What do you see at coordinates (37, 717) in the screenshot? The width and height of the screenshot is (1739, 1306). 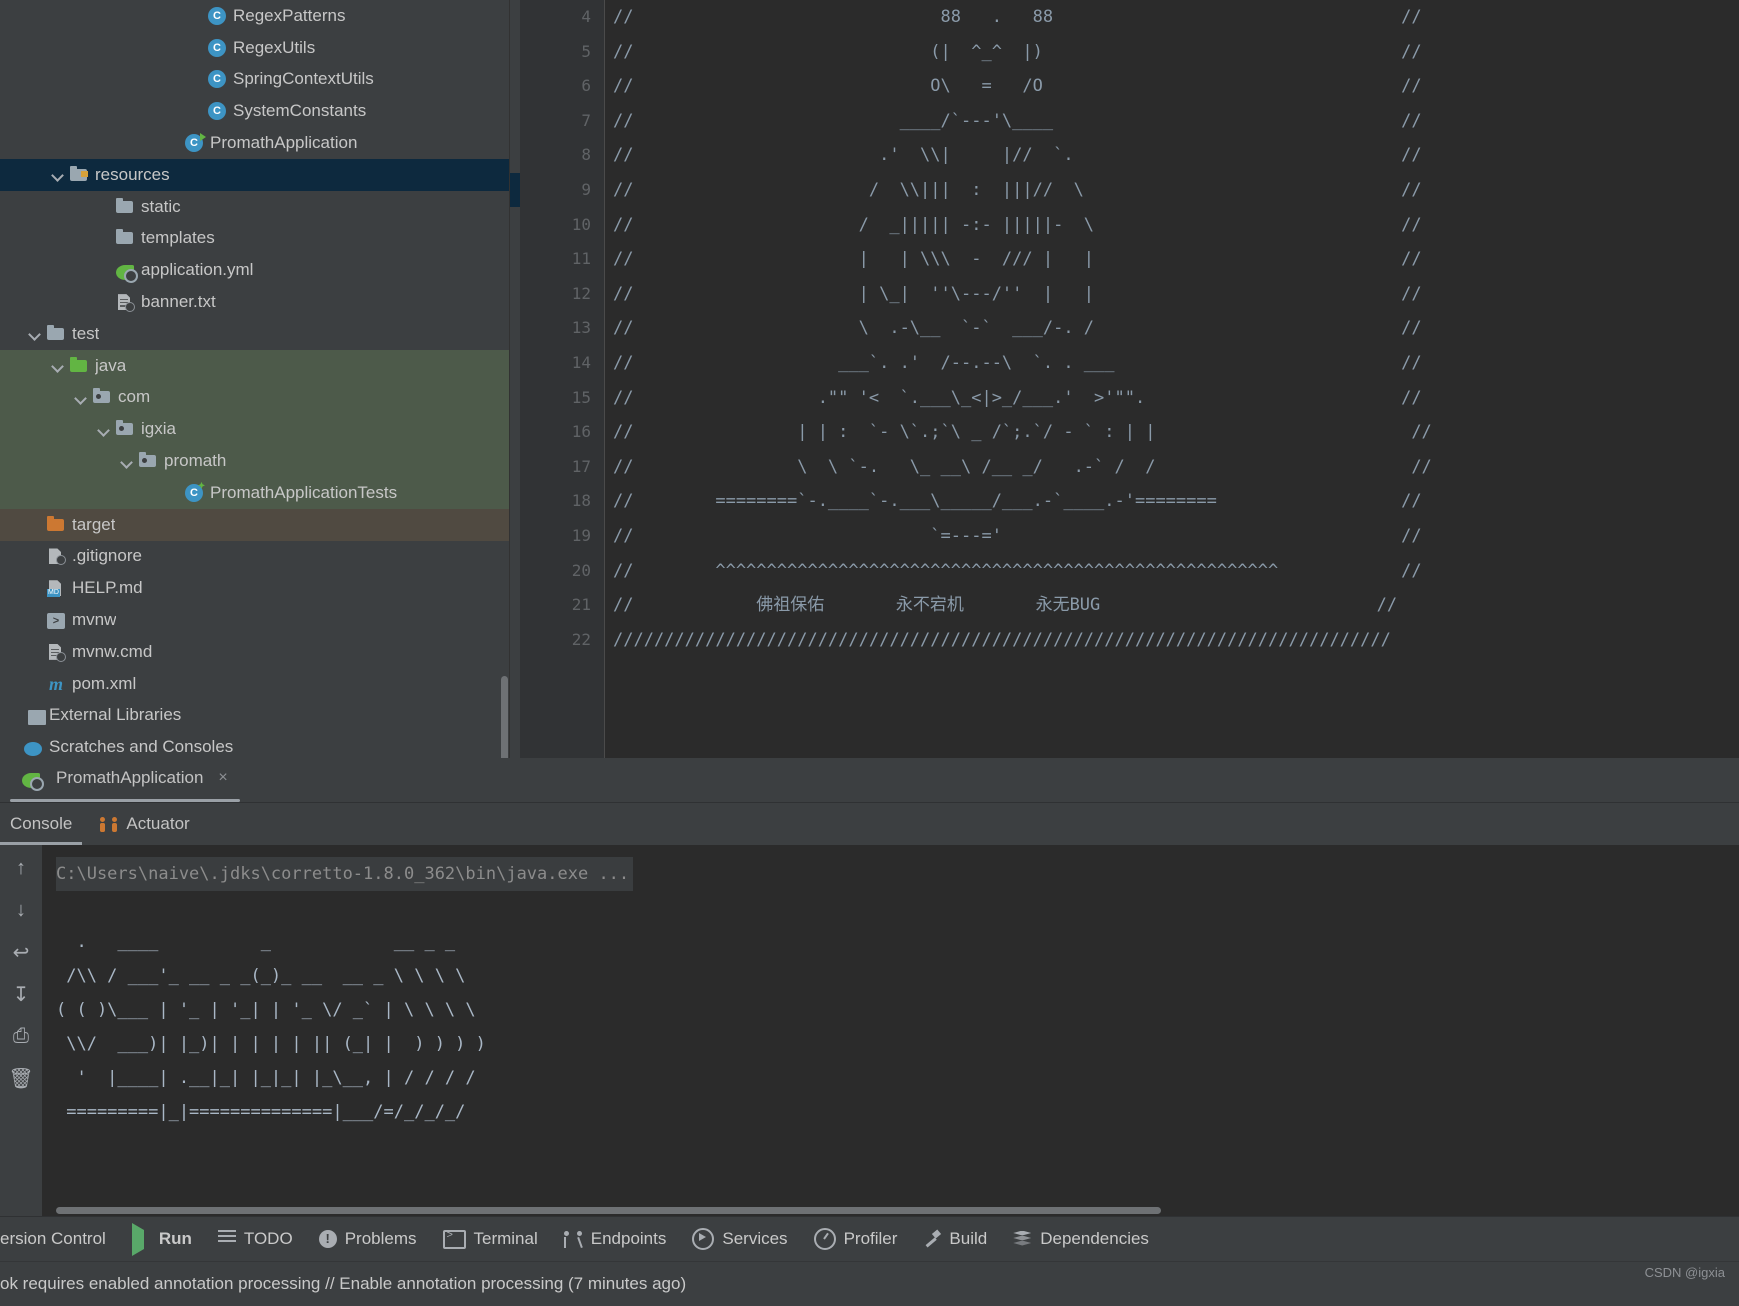 I see `external-libraries-icon` at bounding box center [37, 717].